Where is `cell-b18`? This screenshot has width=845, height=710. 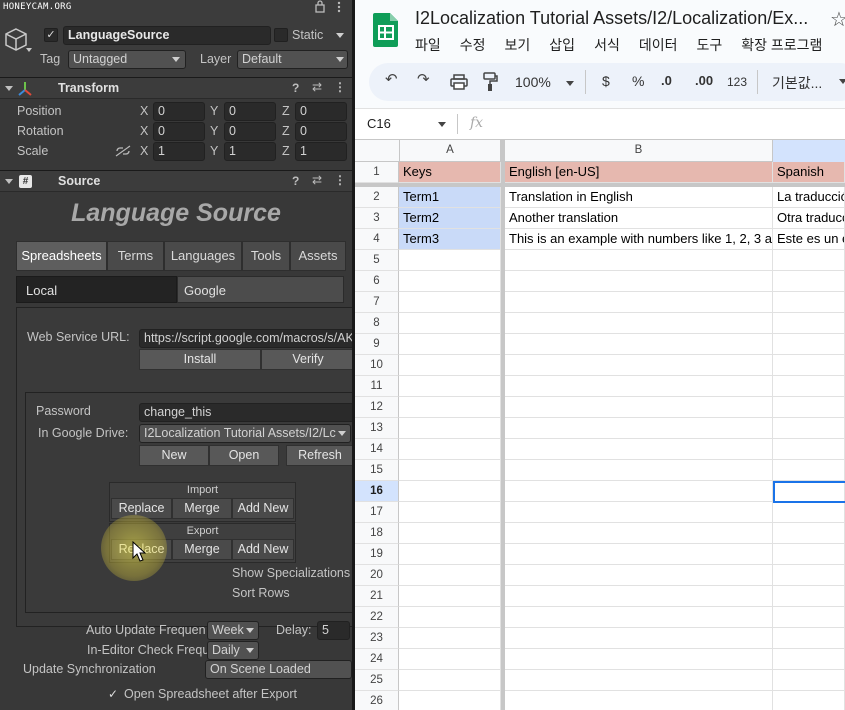 cell-b18 is located at coordinates (639, 533).